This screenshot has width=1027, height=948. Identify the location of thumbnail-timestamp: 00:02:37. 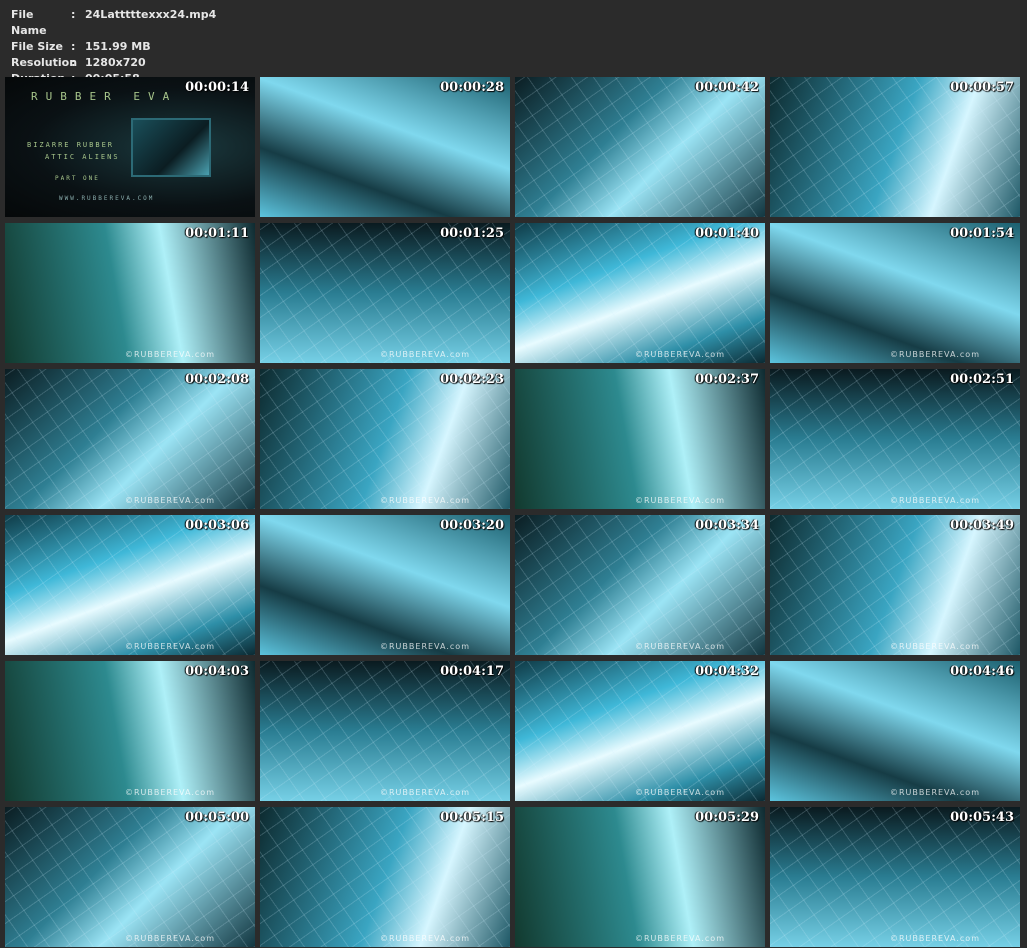
(727, 379).